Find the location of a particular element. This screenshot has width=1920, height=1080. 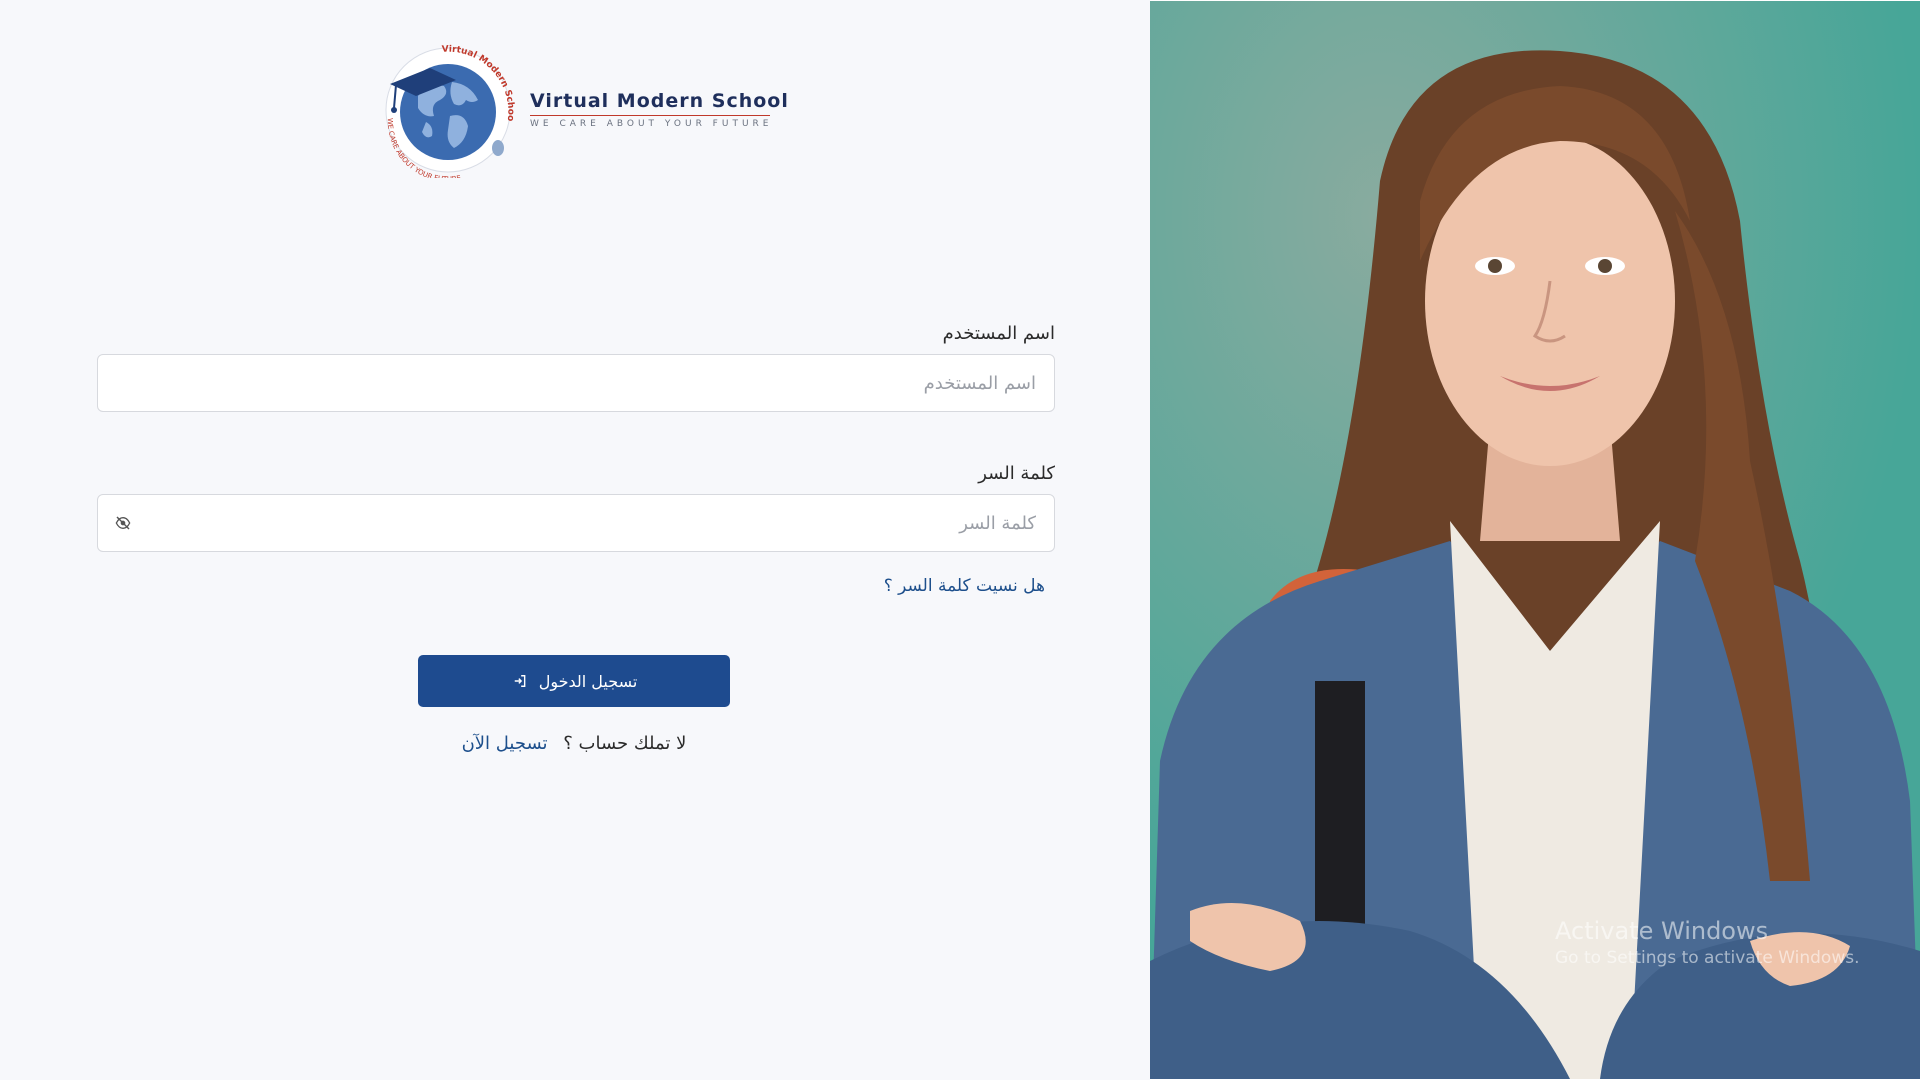

username-label: اسم المستخدم is located at coordinates (998, 333).